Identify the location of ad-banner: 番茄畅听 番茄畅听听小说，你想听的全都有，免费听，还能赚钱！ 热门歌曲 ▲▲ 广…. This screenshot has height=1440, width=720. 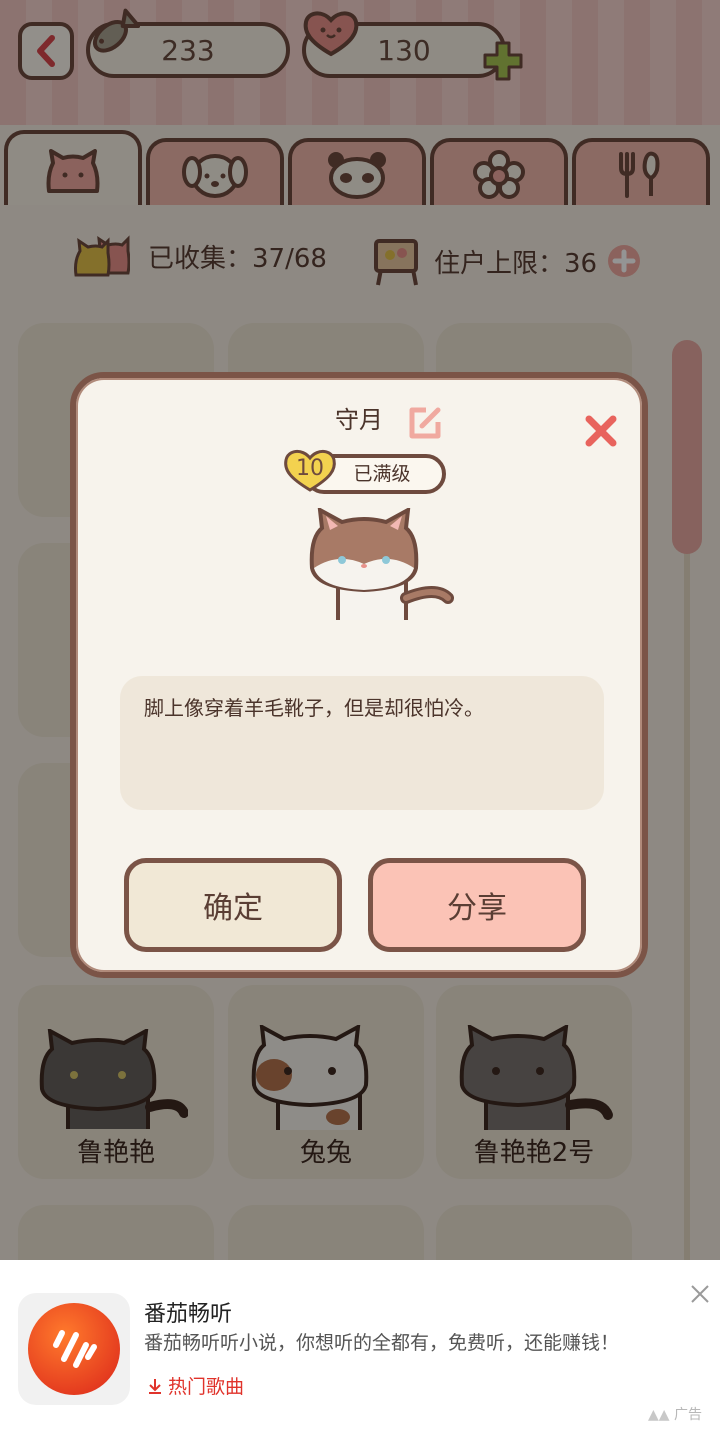
(360, 1350).